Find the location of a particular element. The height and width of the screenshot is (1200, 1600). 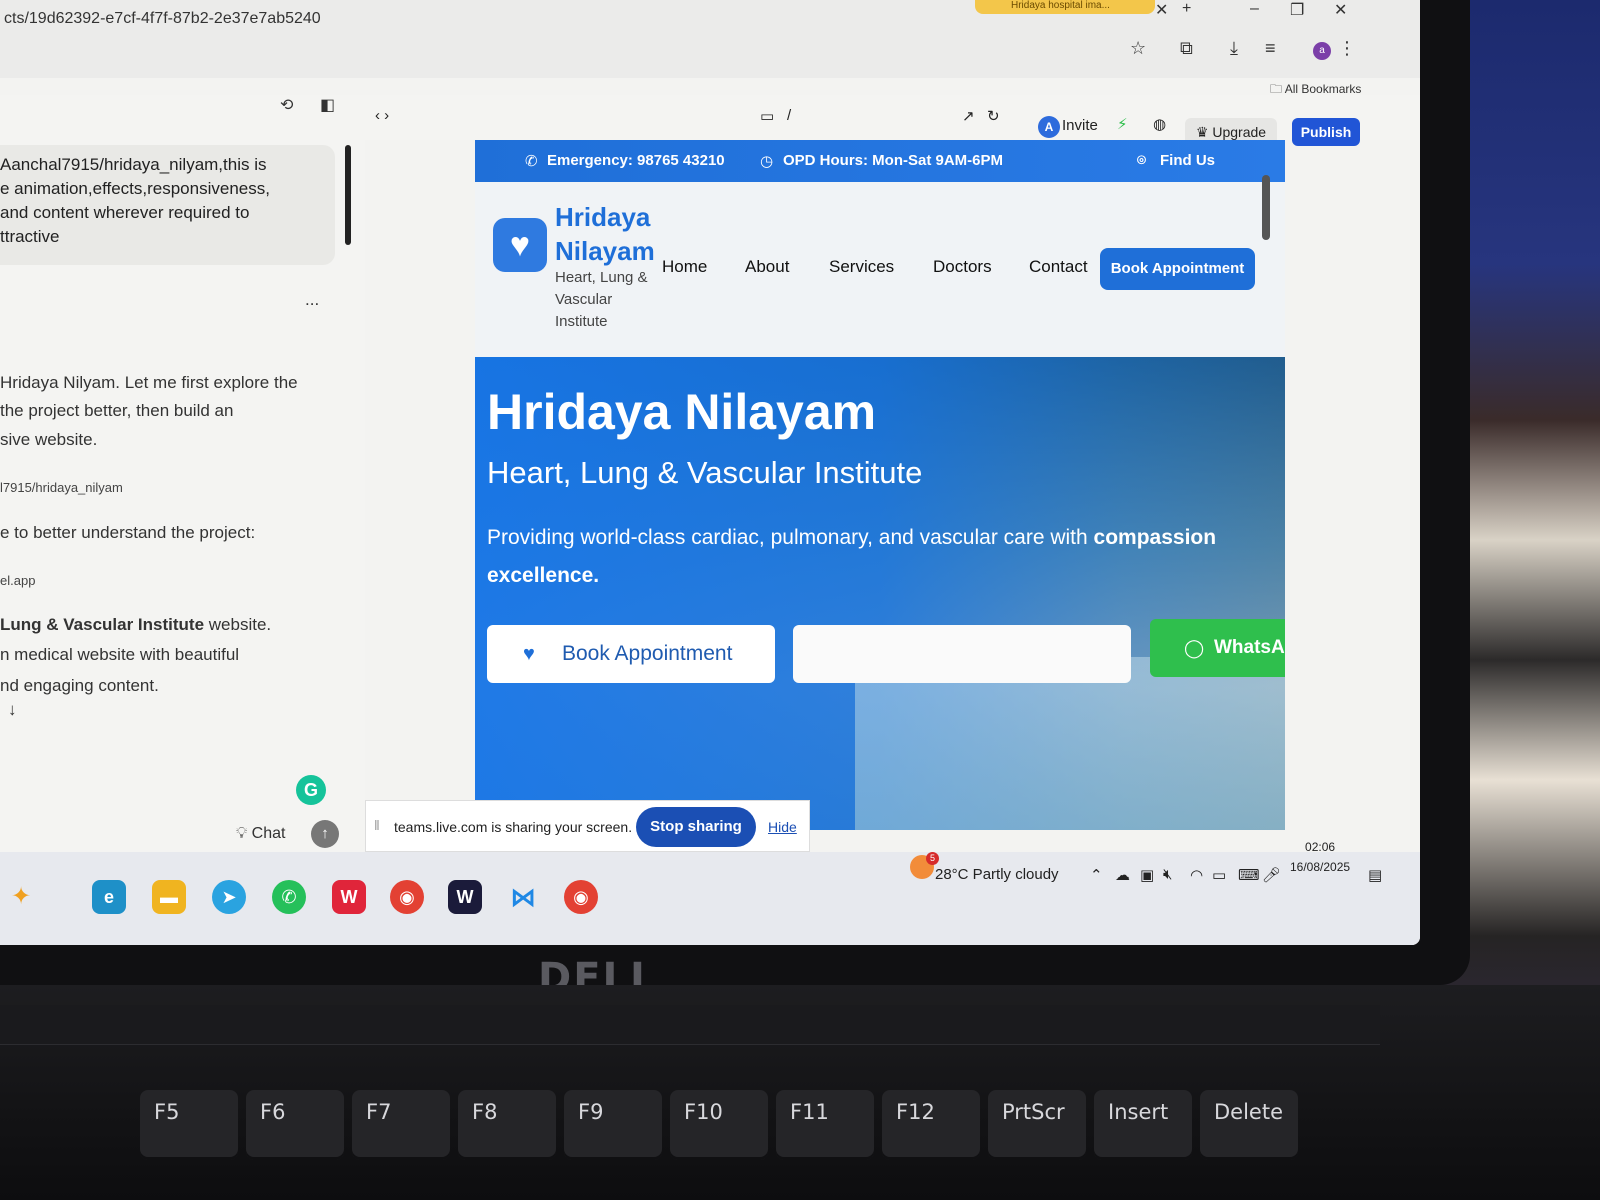

clock-icon: ◷ is located at coordinates (767, 161).